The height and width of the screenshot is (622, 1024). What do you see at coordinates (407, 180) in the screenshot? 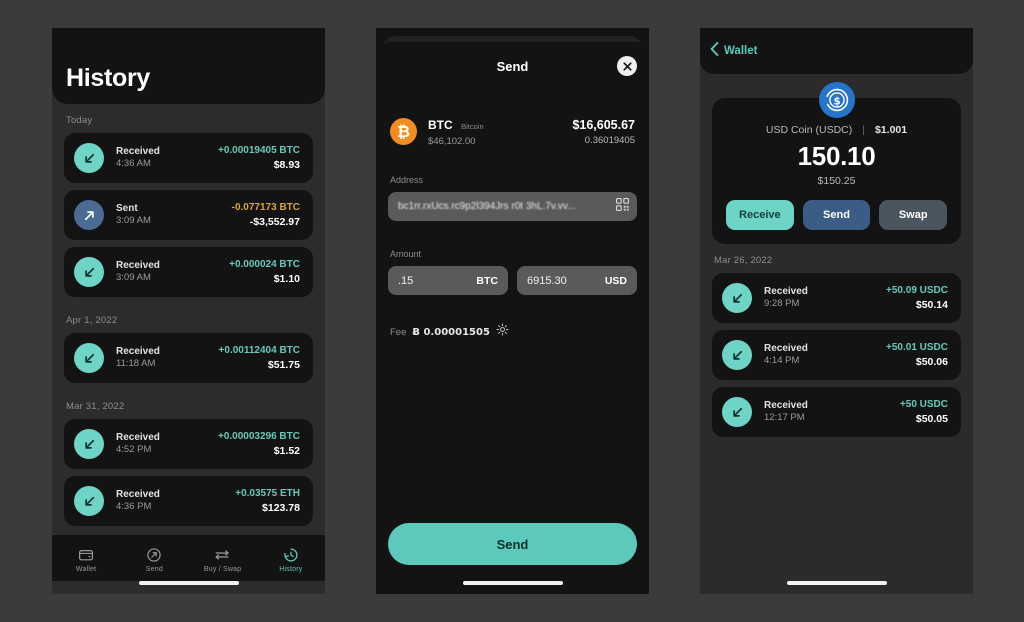
I see `address-label: Address` at bounding box center [407, 180].